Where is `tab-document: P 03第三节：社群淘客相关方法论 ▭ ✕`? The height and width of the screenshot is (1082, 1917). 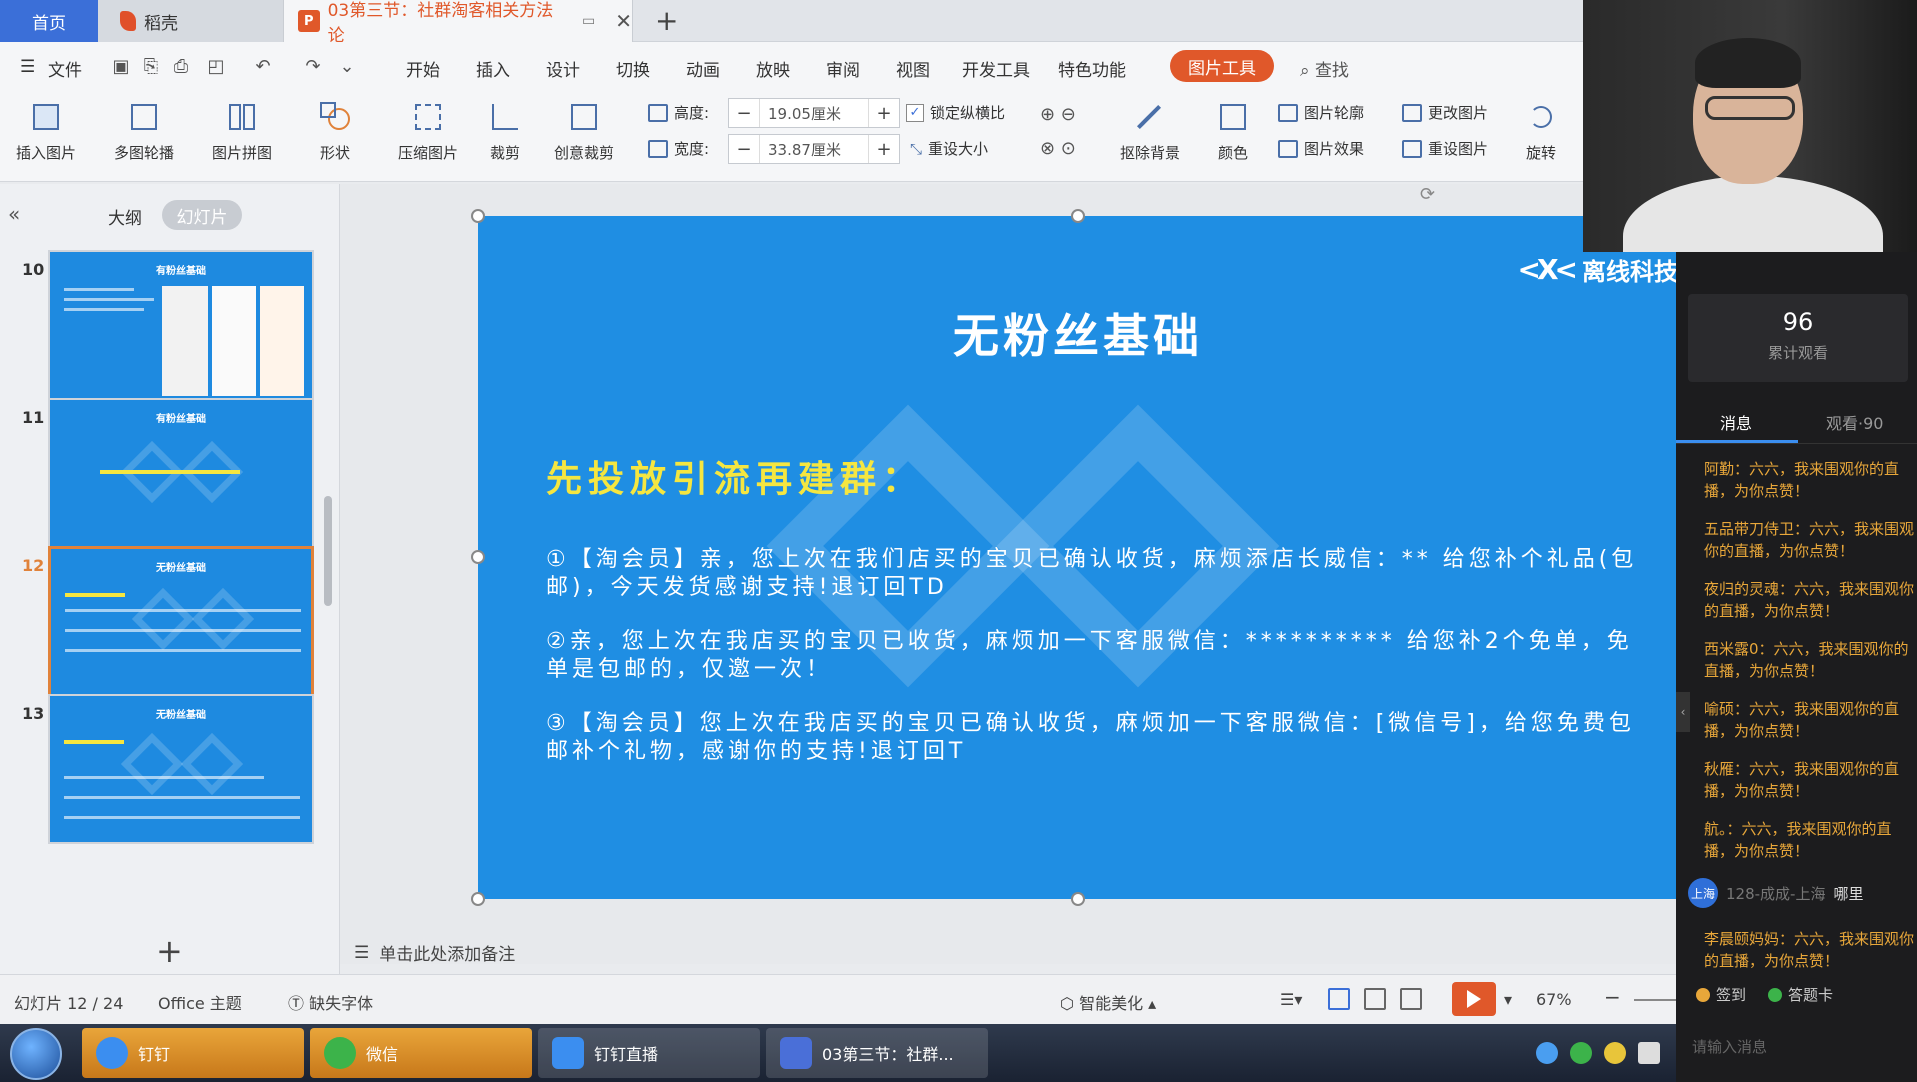
tab-document: P 03第三节：社群淘客相关方法论 ▭ ✕ is located at coordinates (458, 23).